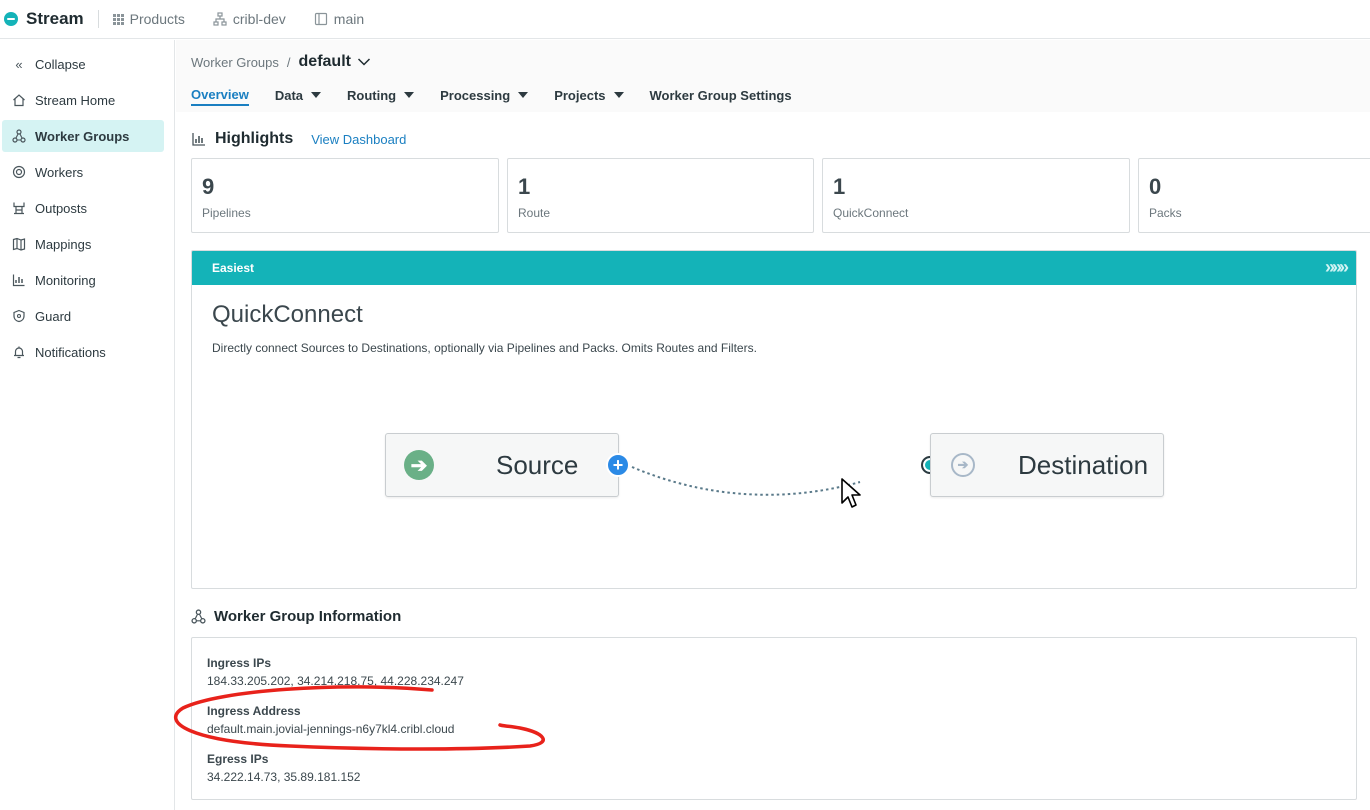 This screenshot has height=810, width=1370. What do you see at coordinates (287, 314) in the screenshot?
I see `quickconnect-title: QuickConnect` at bounding box center [287, 314].